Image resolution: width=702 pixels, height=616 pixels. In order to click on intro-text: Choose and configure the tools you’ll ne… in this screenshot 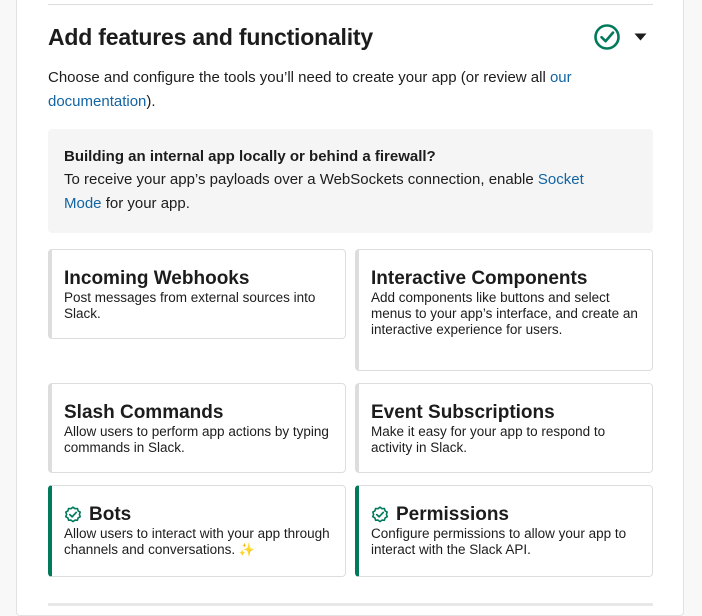, I will do `click(299, 77)`.